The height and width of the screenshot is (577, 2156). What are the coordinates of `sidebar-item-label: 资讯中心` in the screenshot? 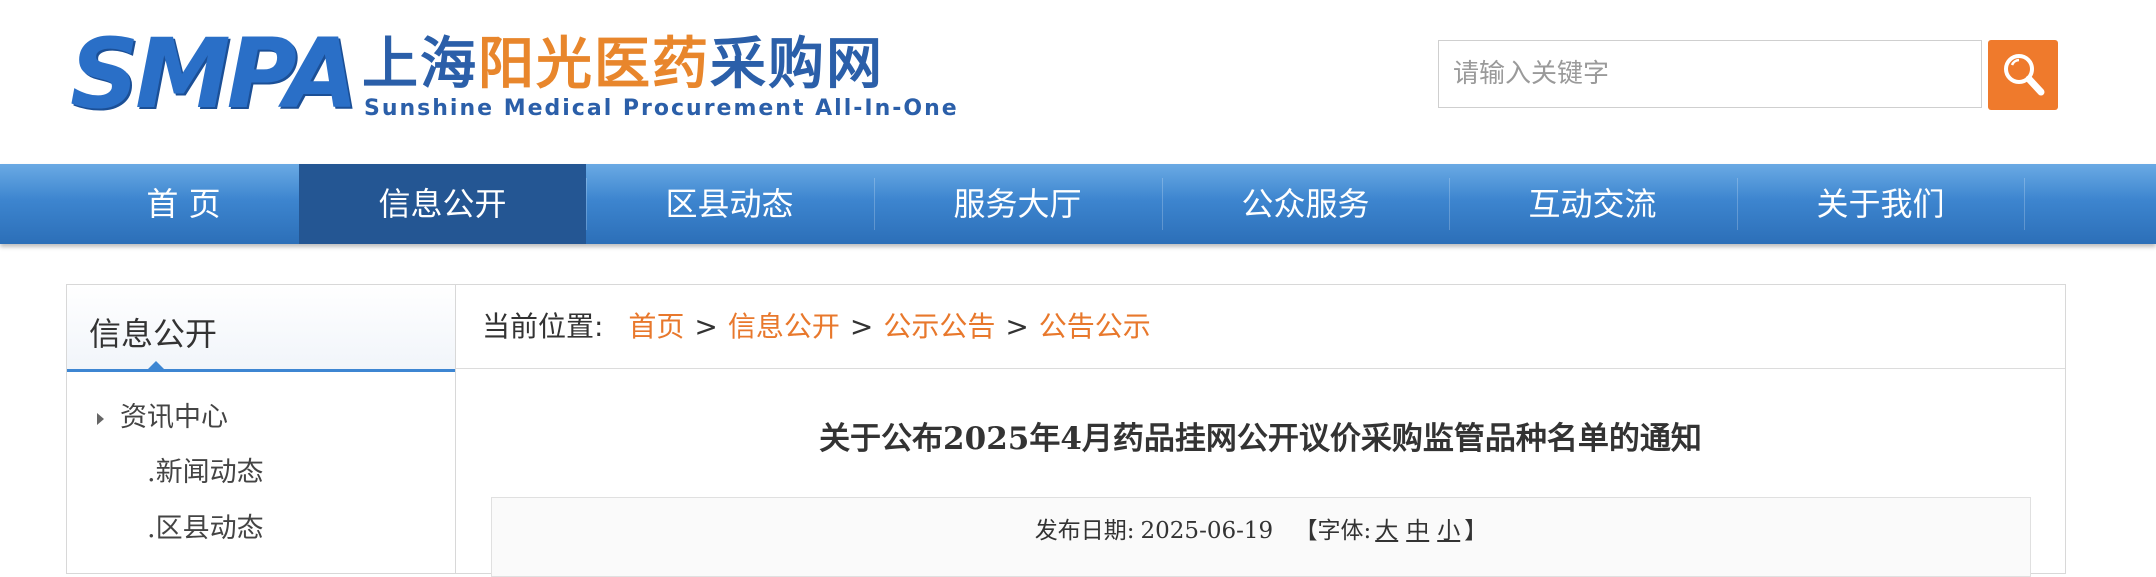 It's located at (174, 417).